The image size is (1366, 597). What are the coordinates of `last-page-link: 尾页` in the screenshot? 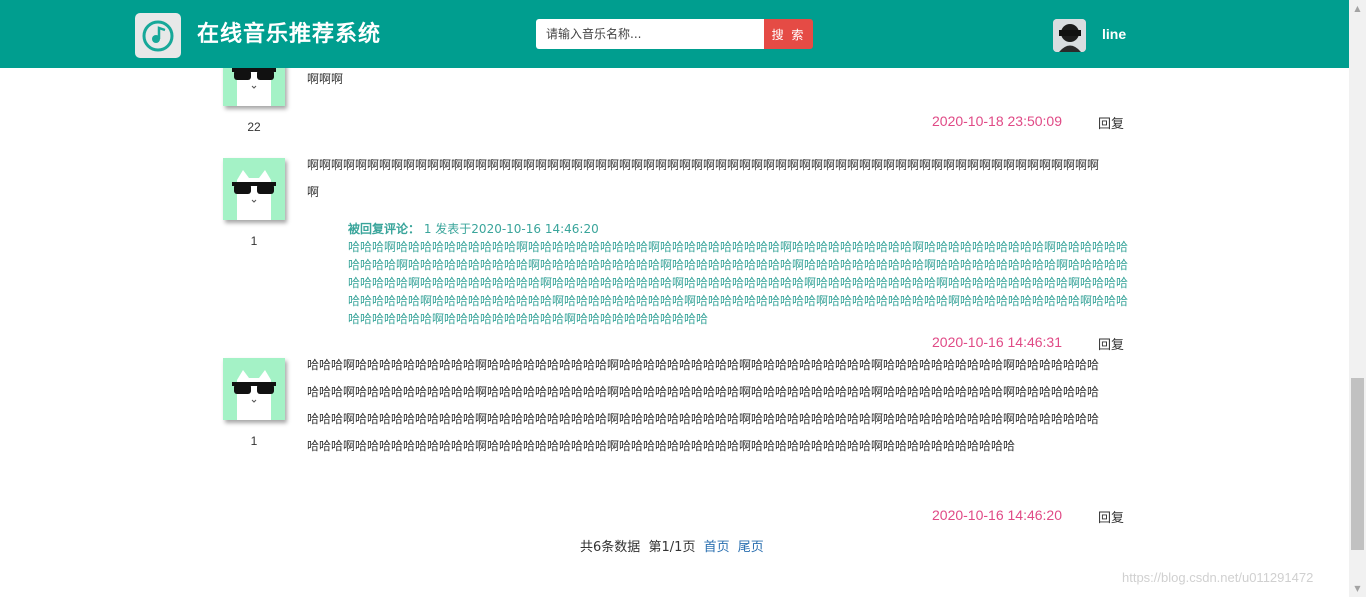 It's located at (751, 547).